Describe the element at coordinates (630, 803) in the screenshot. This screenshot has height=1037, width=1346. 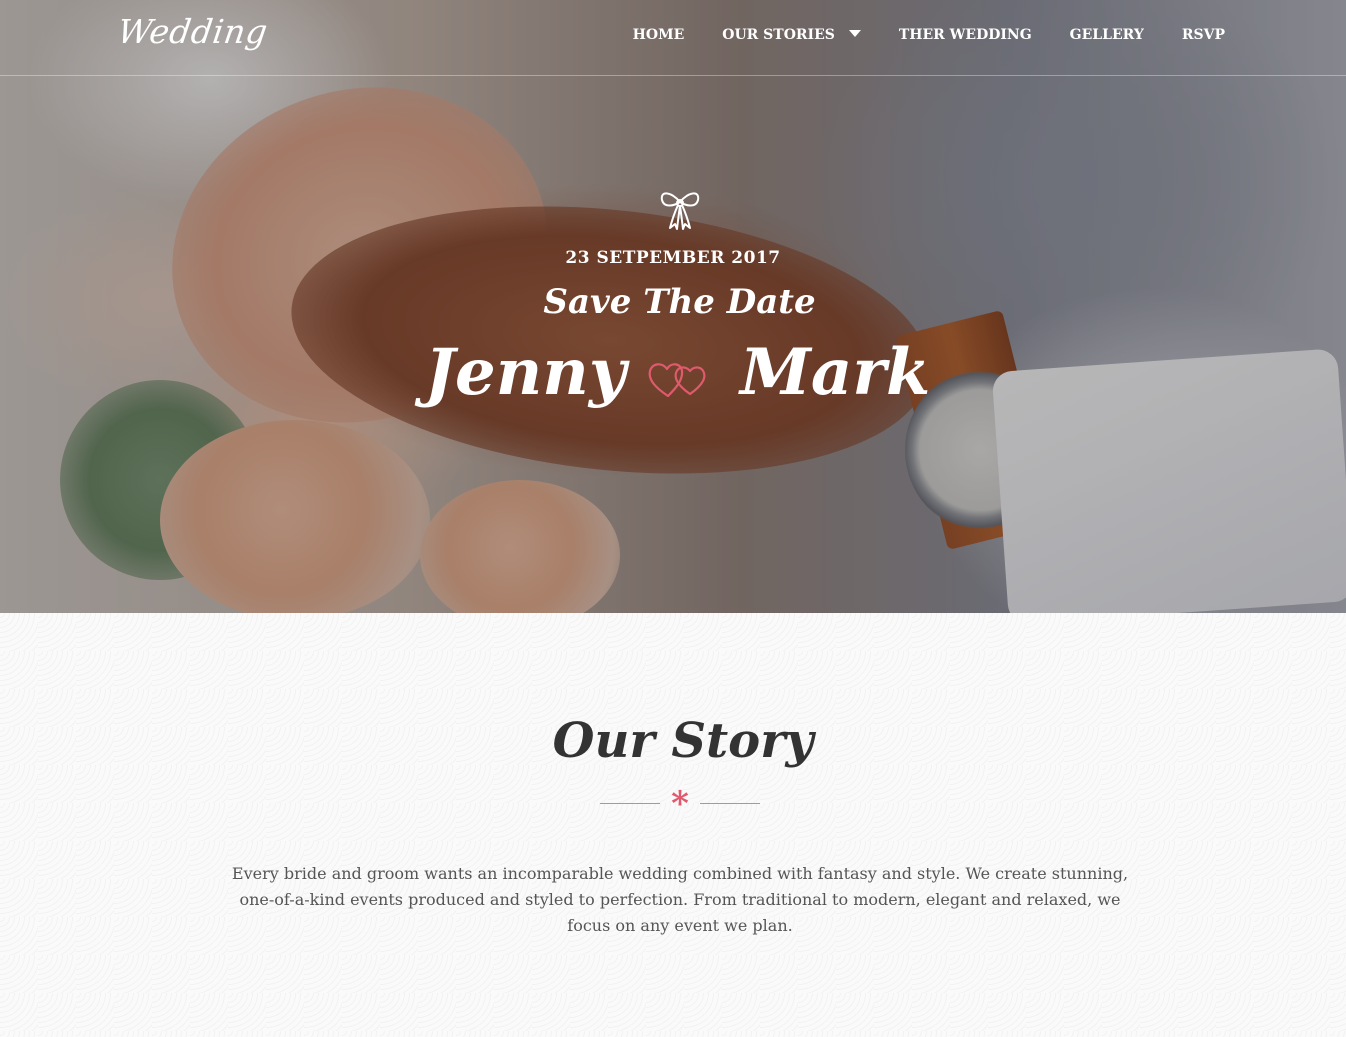
I see `divider-line-left` at that location.